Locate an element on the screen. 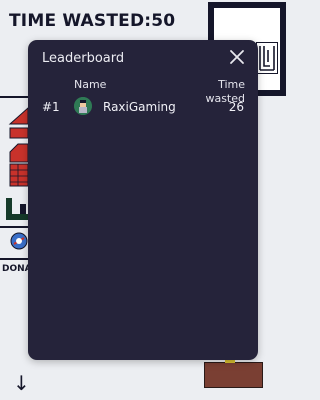  time-wasted-counter: TIME WASTED:50 is located at coordinates (92, 21).